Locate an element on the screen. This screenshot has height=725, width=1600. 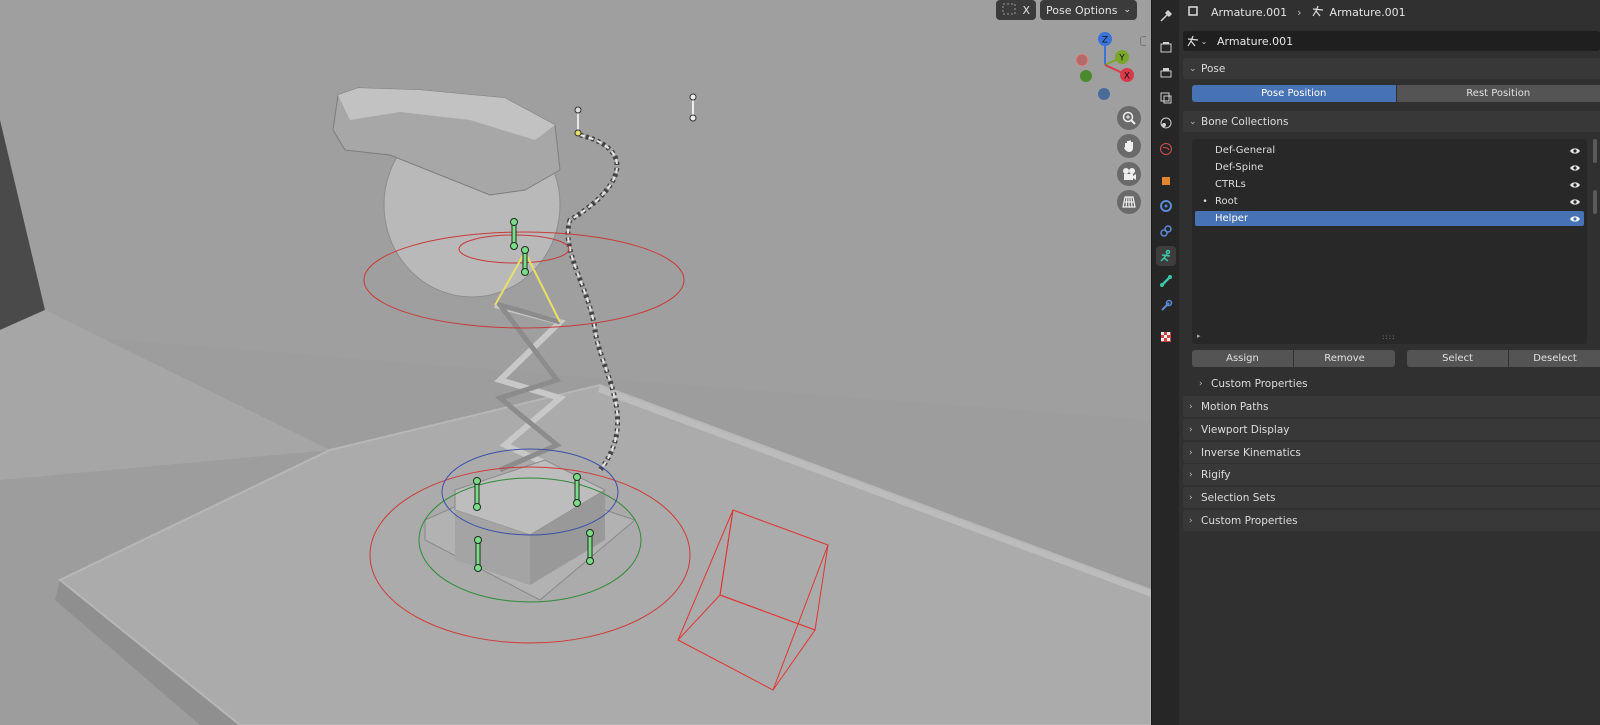
list-resize-handle-icon: :::: is located at coordinates (1388, 337).